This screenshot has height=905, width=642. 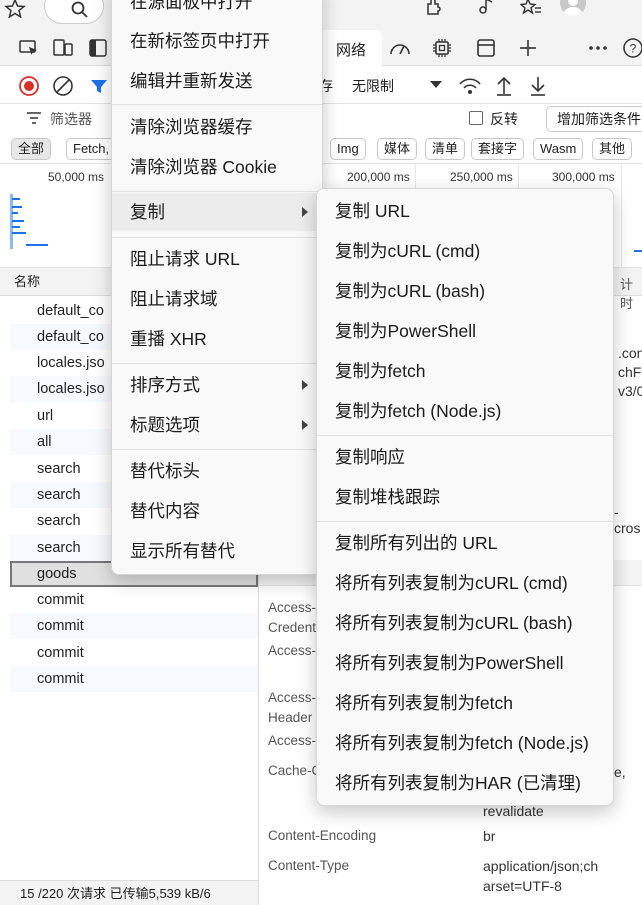 I want to click on copy-as-fetch: 复制为fetch, so click(x=465, y=371).